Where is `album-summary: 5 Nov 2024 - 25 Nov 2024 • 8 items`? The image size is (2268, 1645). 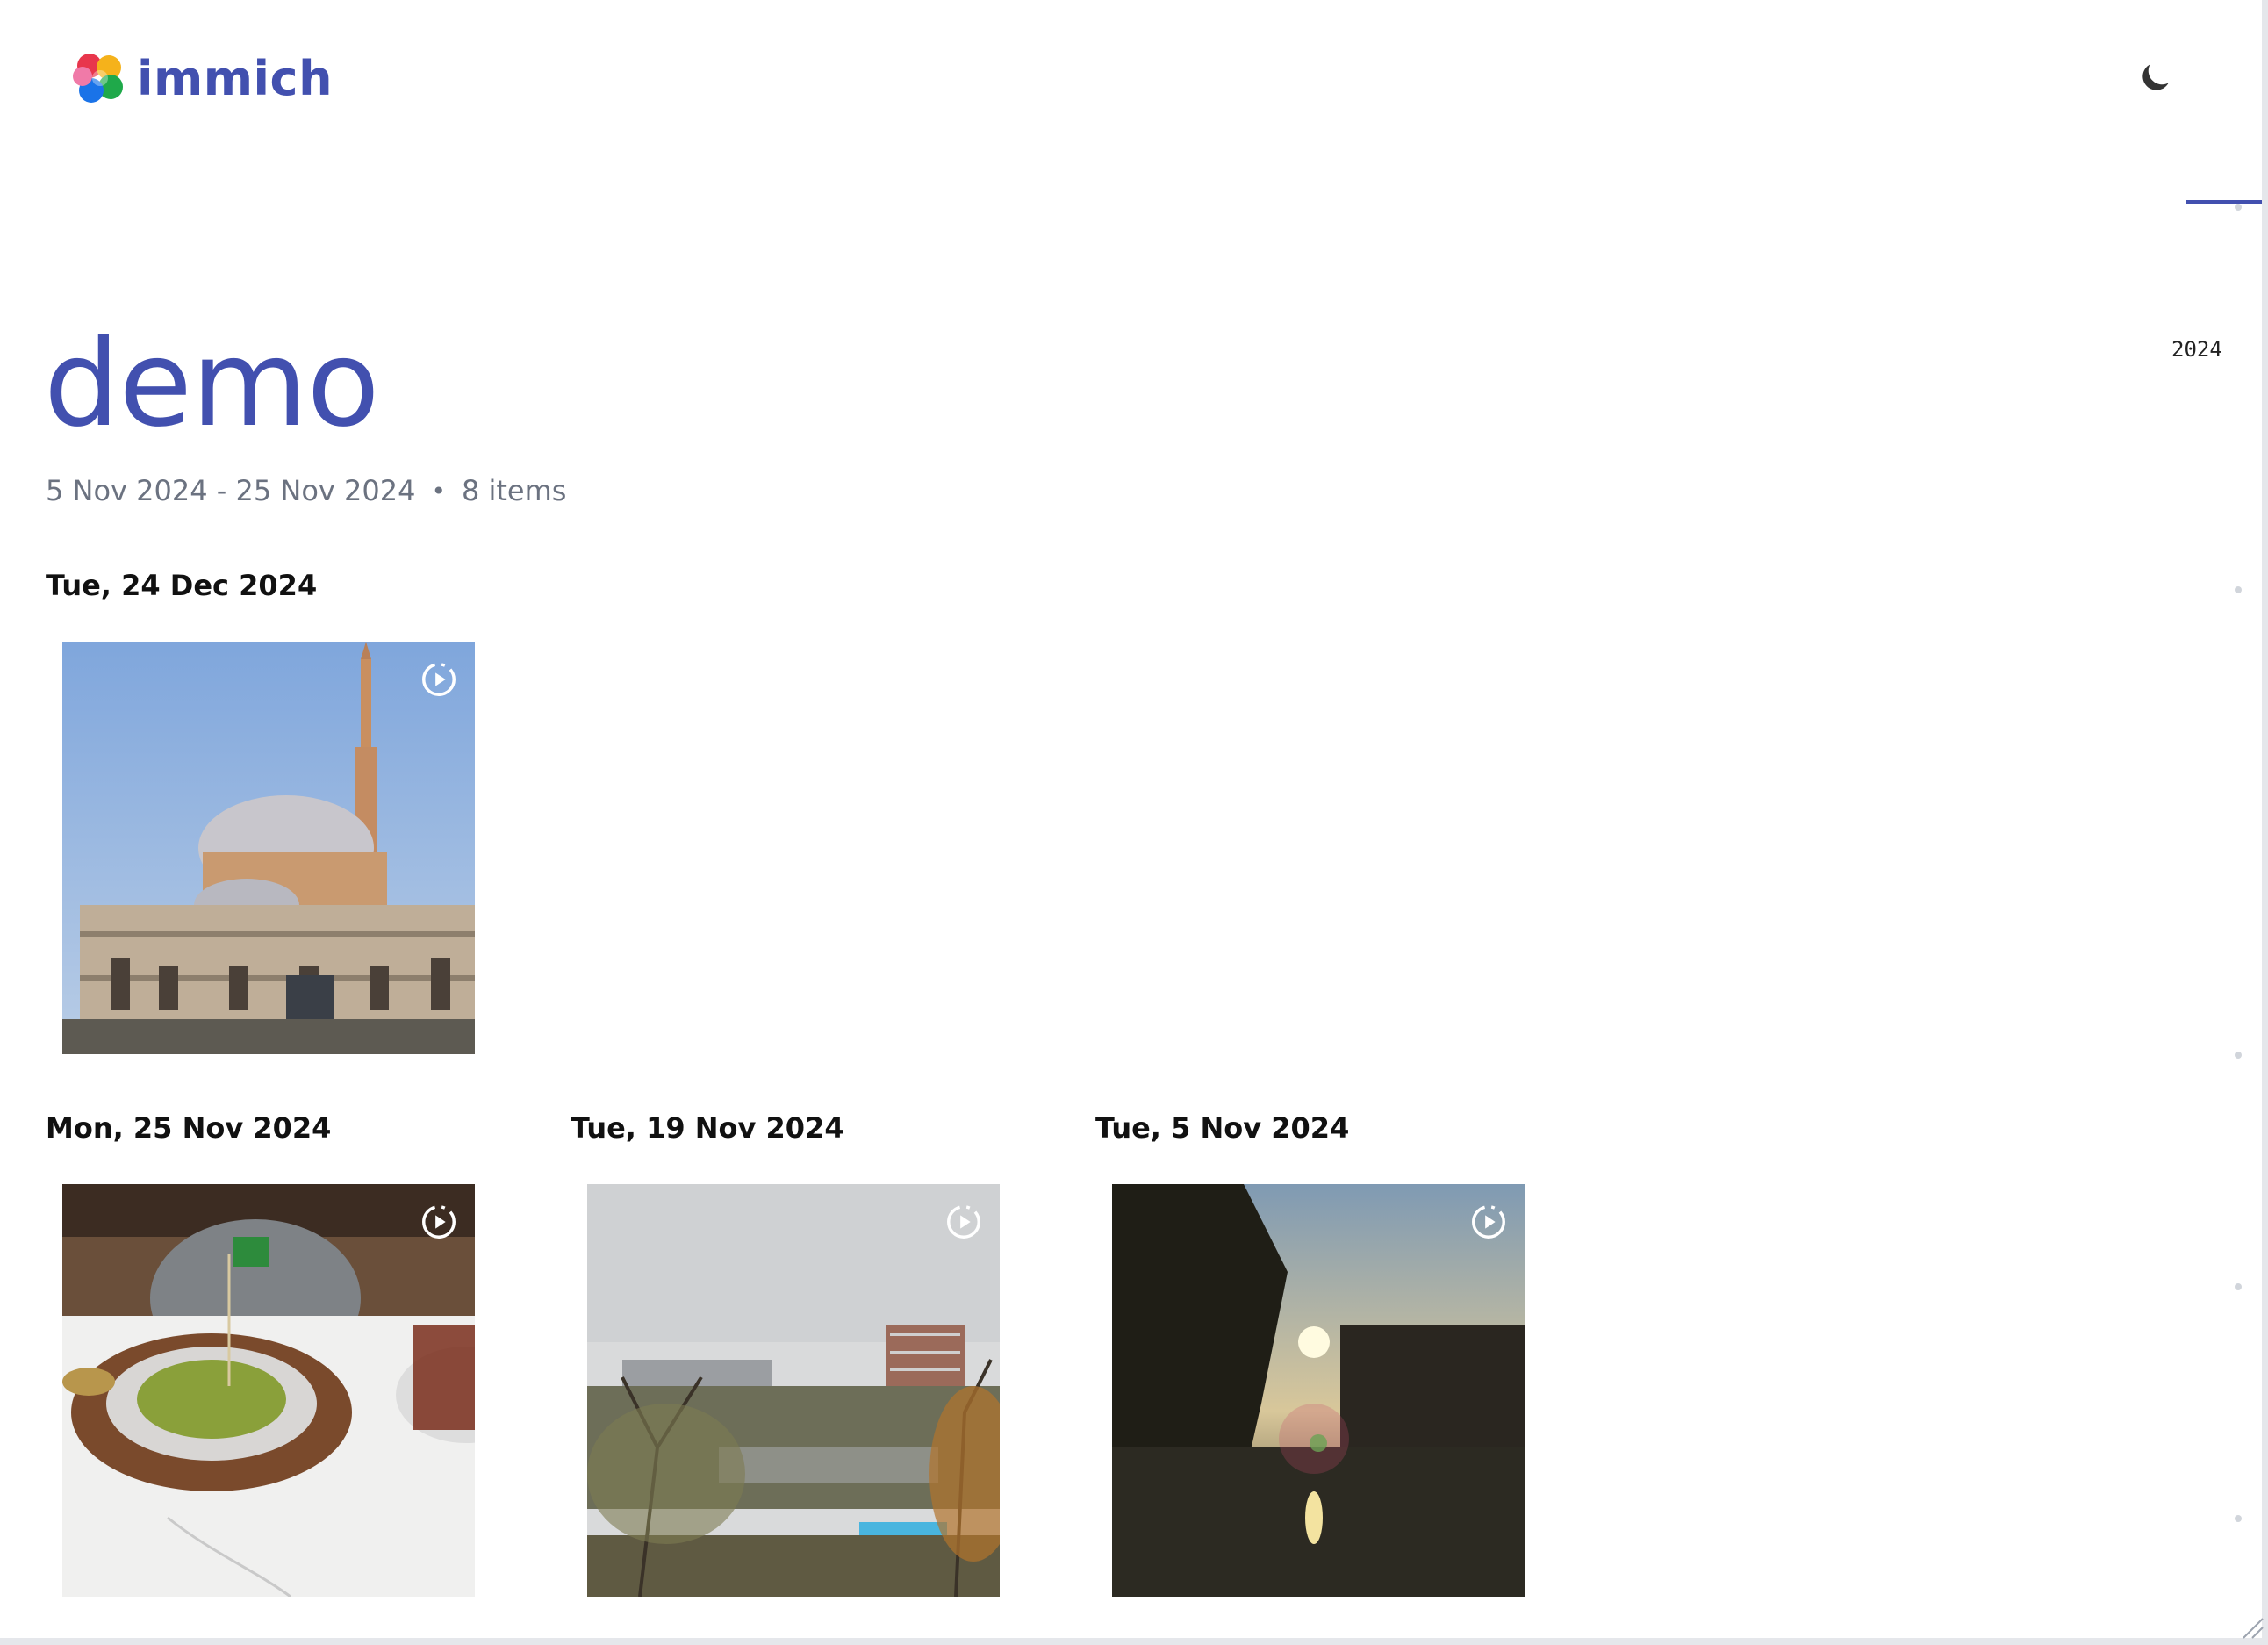
album-summary: 5 Nov 2024 - 25 Nov 2024 • 8 items is located at coordinates (306, 490).